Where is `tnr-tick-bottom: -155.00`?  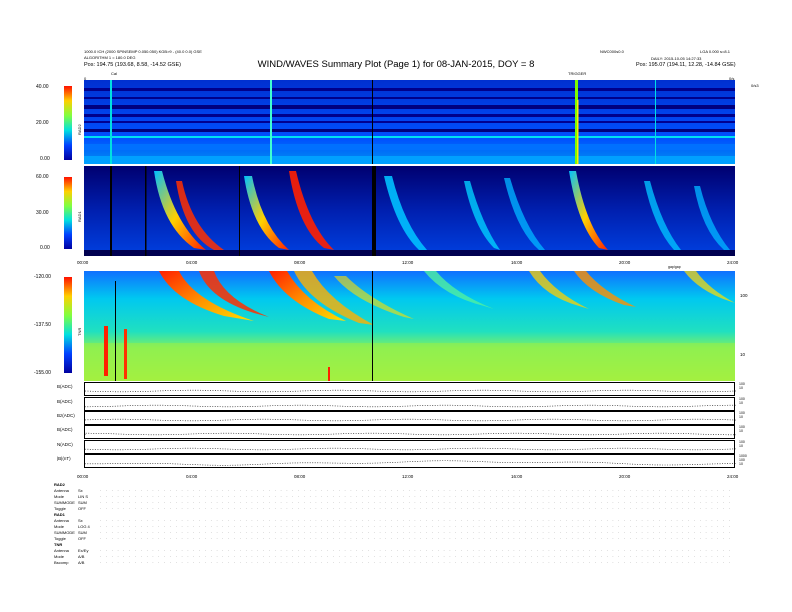 tnr-tick-bottom: -155.00 is located at coordinates (42, 373).